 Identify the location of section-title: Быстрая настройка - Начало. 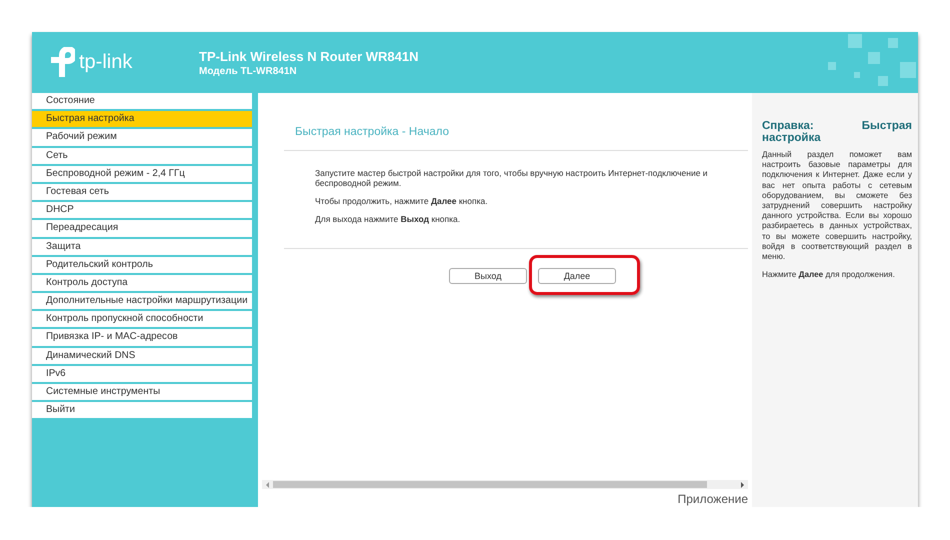
(372, 132).